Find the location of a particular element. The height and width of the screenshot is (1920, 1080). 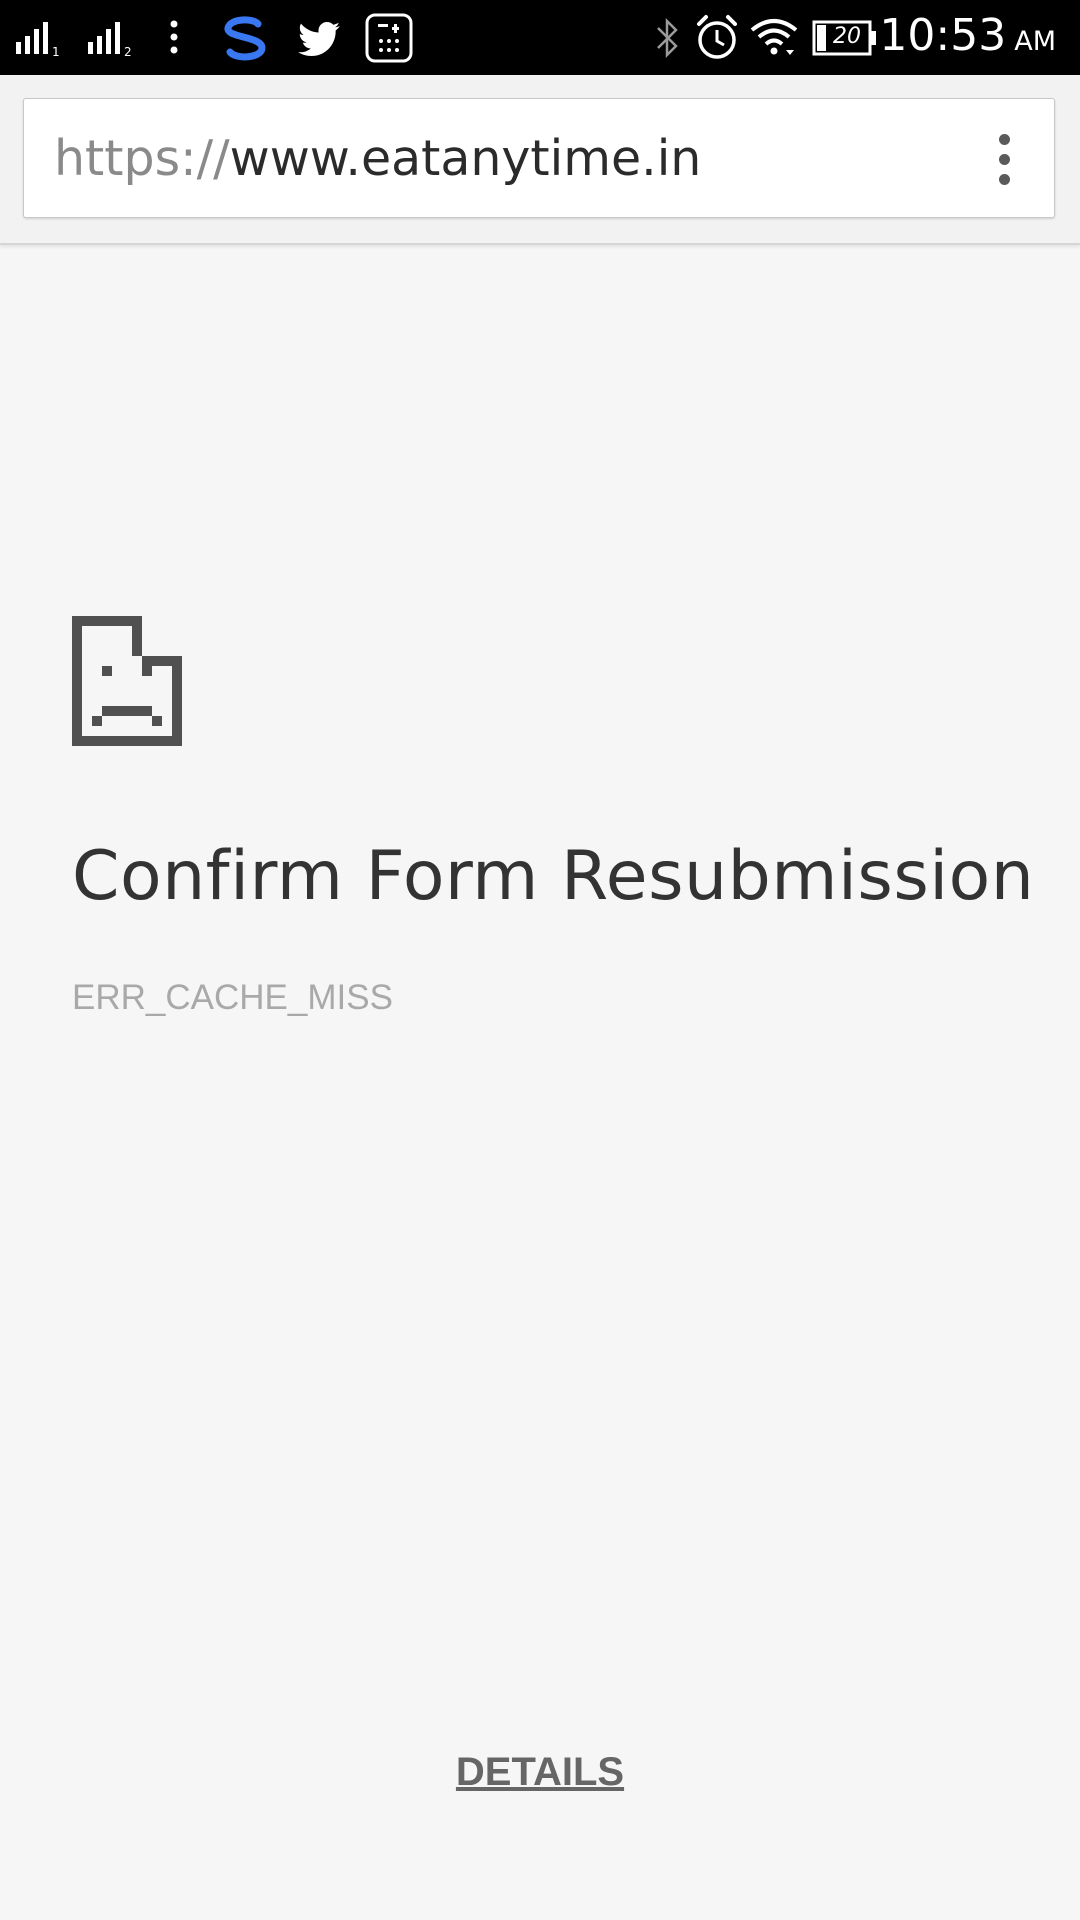

alarm-icon is located at coordinates (717, 37).